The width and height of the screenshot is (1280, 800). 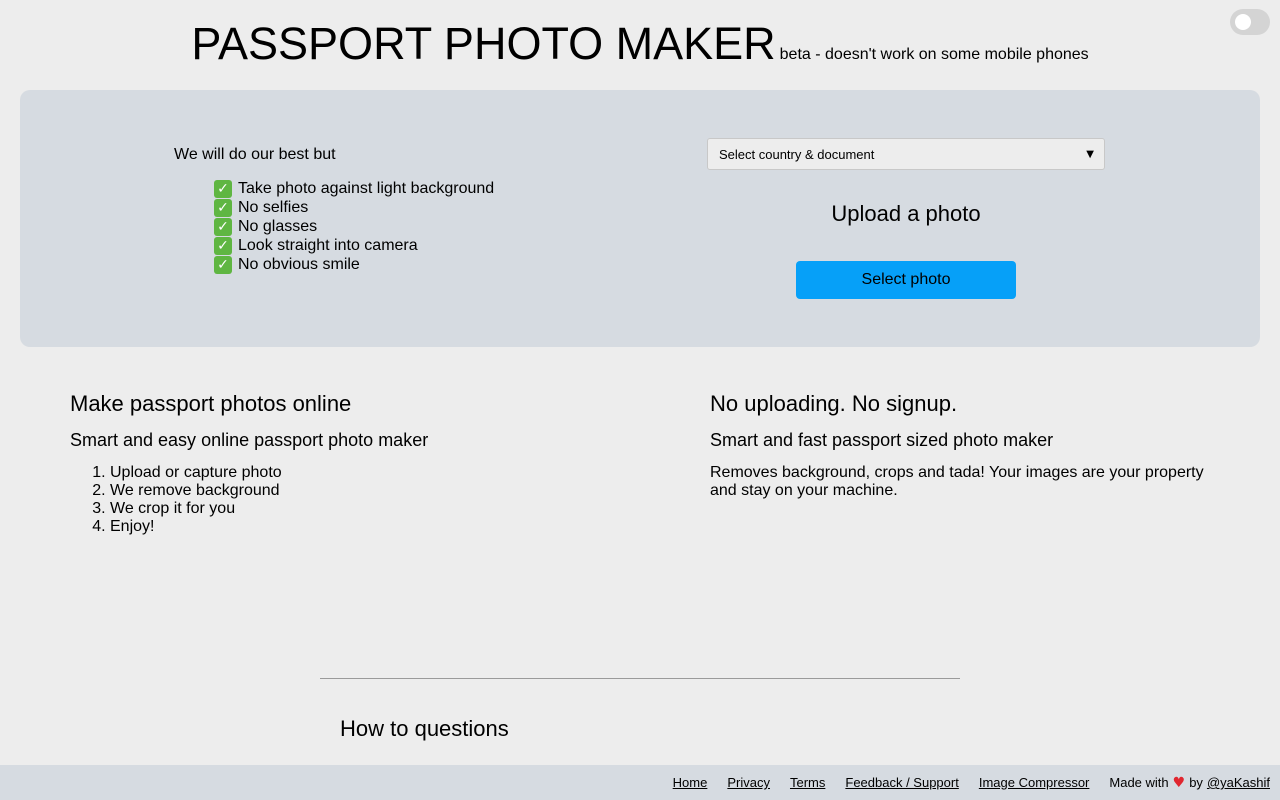 What do you see at coordinates (906, 213) in the screenshot?
I see `upload-heading: Upload a photo` at bounding box center [906, 213].